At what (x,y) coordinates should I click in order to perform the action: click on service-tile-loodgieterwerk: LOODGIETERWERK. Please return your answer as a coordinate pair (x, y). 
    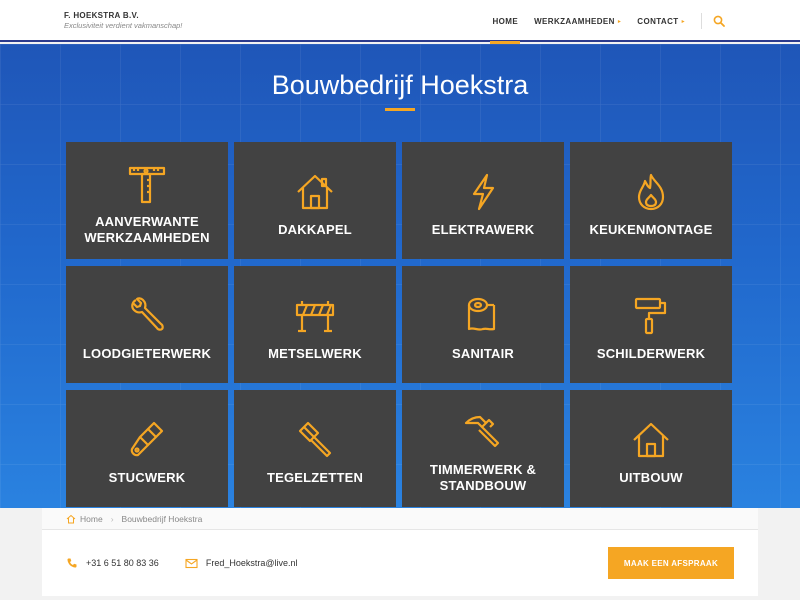
    Looking at the image, I should click on (147, 324).